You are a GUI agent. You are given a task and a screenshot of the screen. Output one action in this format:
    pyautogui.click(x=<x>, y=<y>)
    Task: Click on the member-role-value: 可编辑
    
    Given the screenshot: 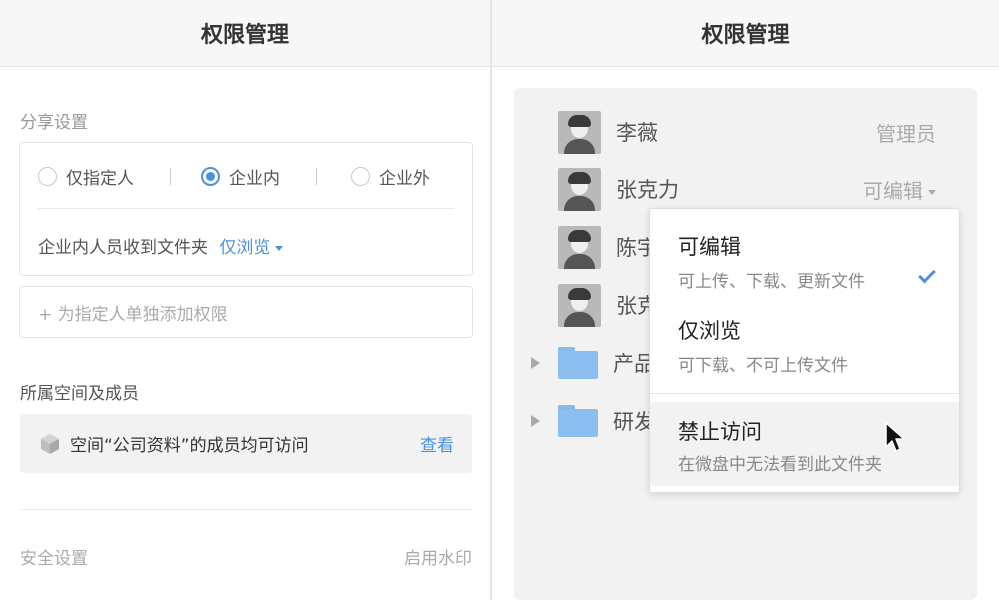 What is the action you would take?
    pyautogui.click(x=893, y=190)
    